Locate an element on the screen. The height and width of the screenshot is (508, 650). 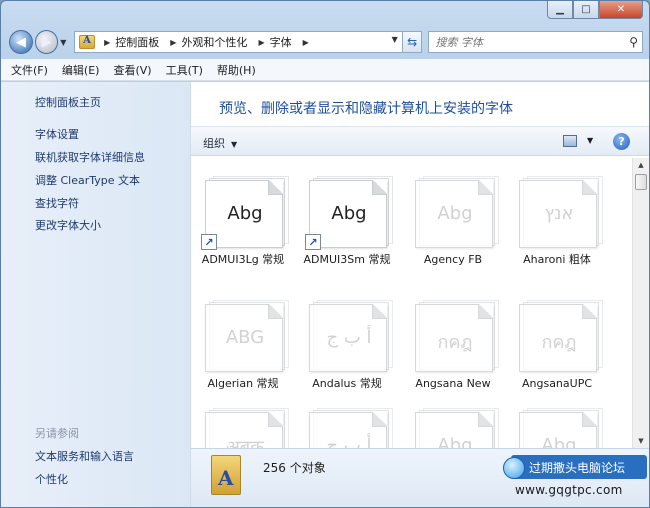
font-file-icon: أ ب ج is located at coordinates (352, 336).